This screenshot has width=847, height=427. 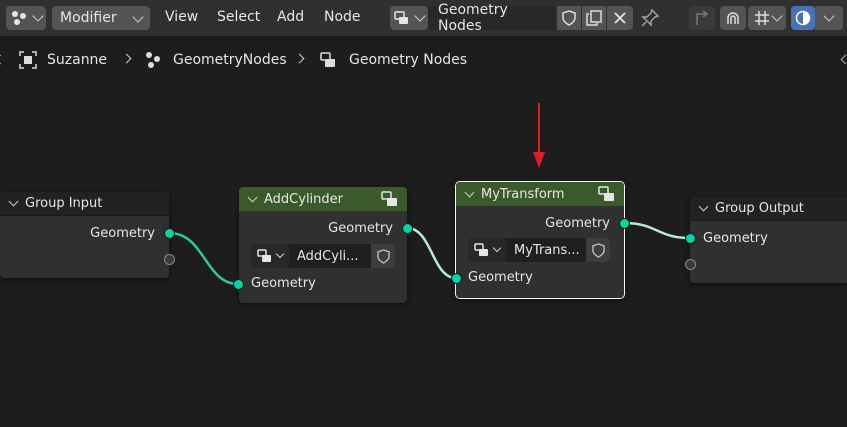 I want to click on node-header: MyTransform, so click(x=540, y=194).